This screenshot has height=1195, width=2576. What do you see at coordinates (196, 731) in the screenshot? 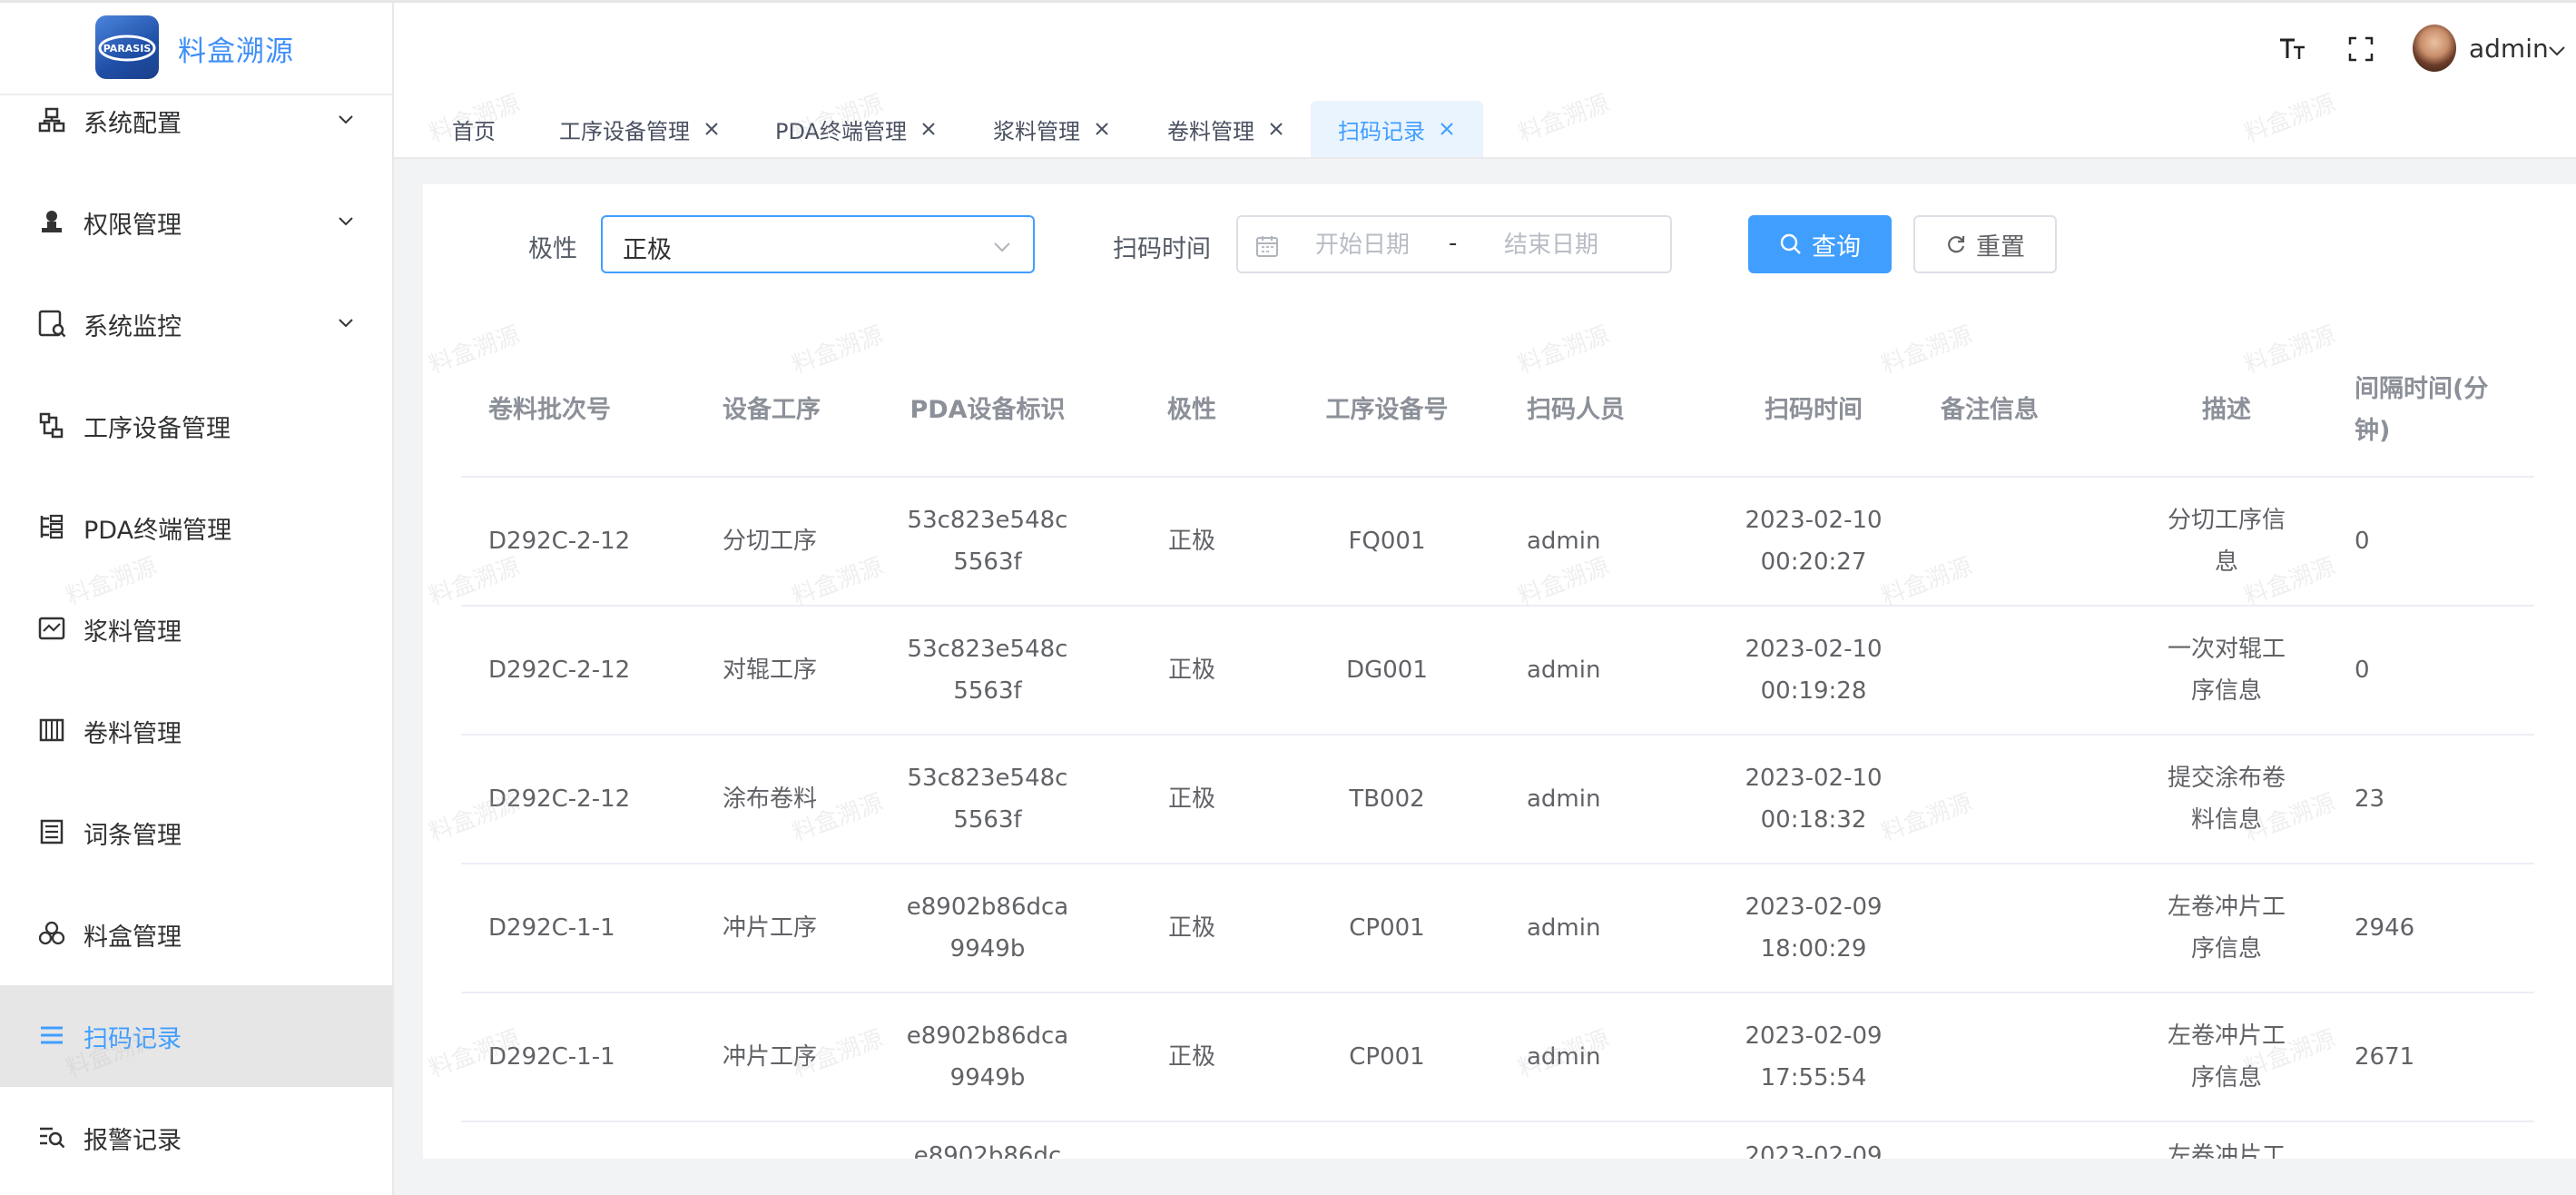
I see `sidebar-item-roll: 卷料管理` at bounding box center [196, 731].